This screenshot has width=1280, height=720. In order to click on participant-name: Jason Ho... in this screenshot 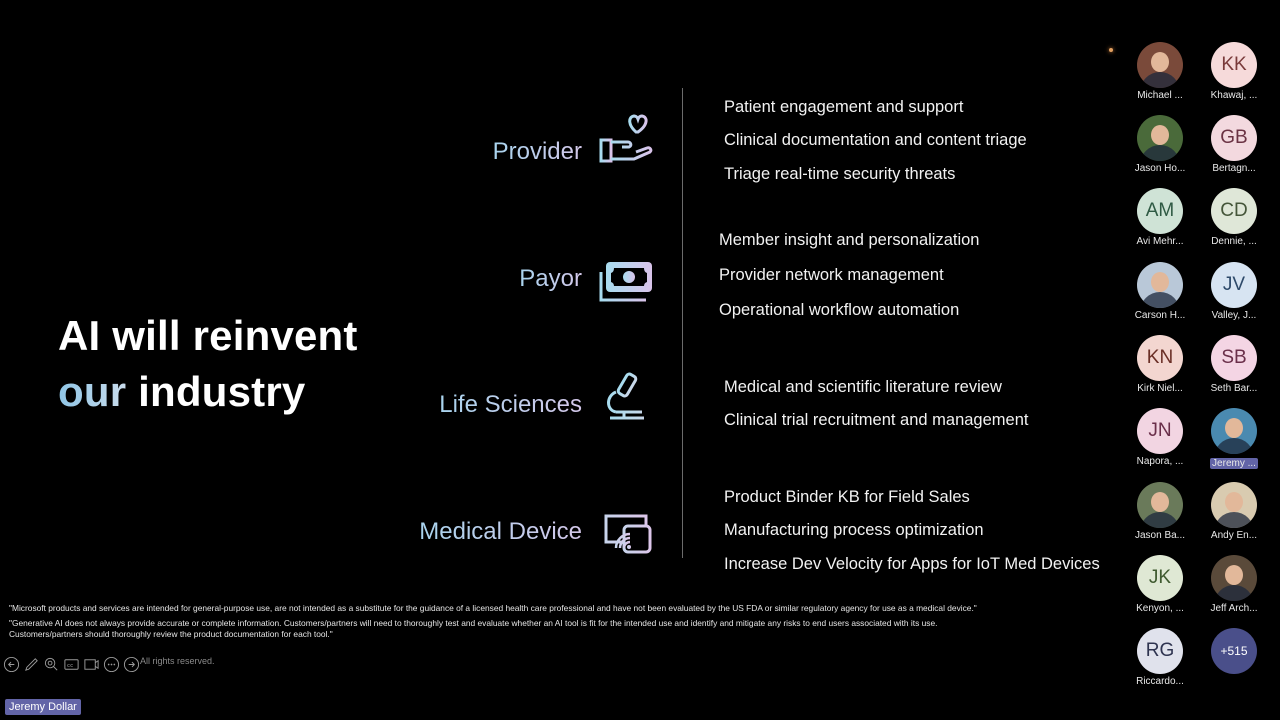, I will do `click(1160, 168)`.